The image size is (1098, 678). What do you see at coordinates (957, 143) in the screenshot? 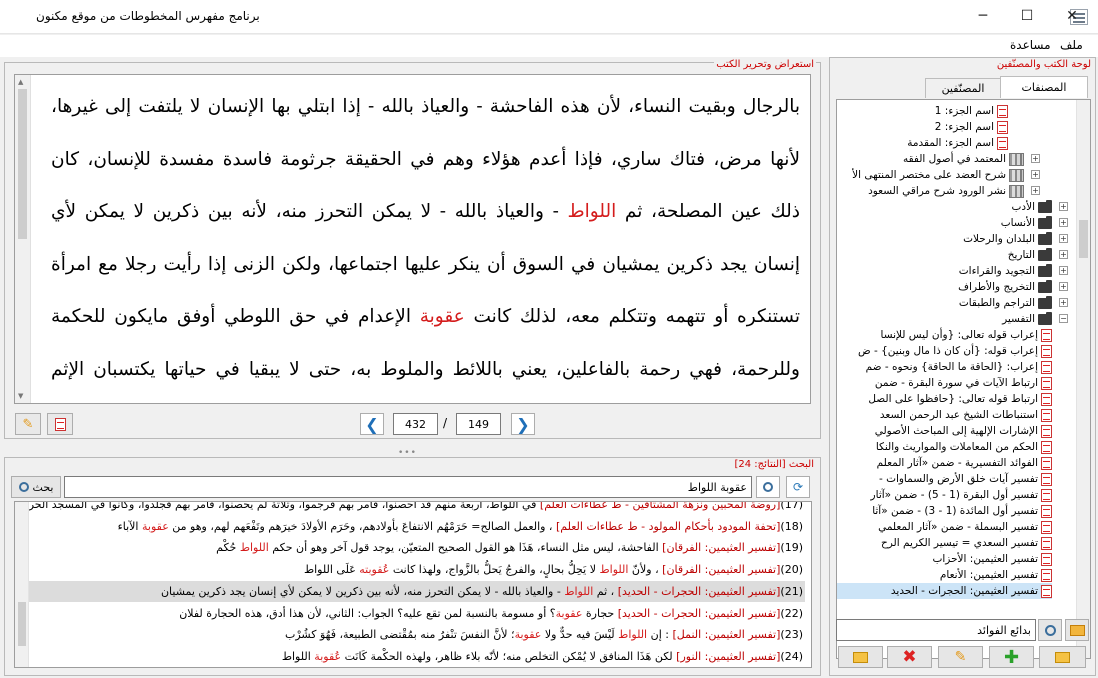
I see `tree-node: اسم الجزء: المقدمة` at bounding box center [957, 143].